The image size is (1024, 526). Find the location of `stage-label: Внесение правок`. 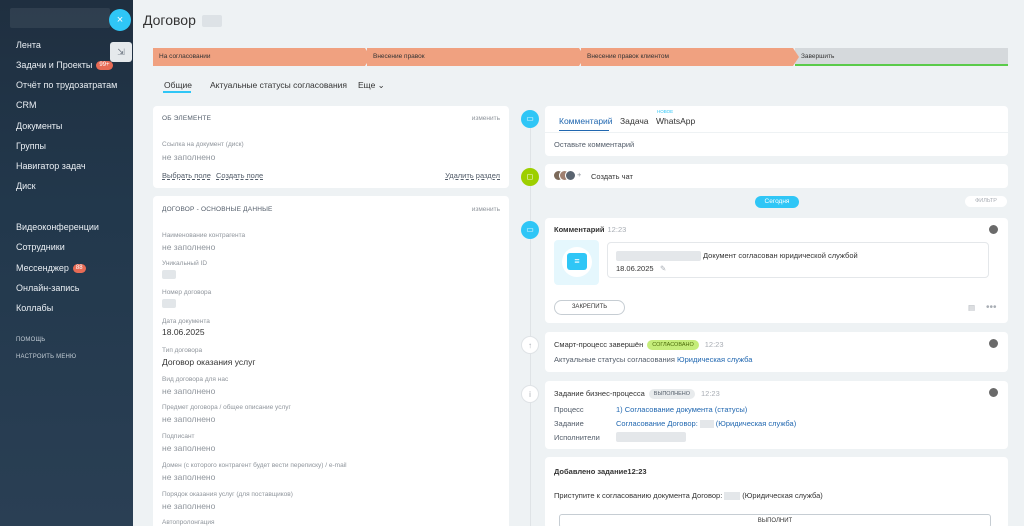

stage-label: Внесение правок is located at coordinates (399, 56).